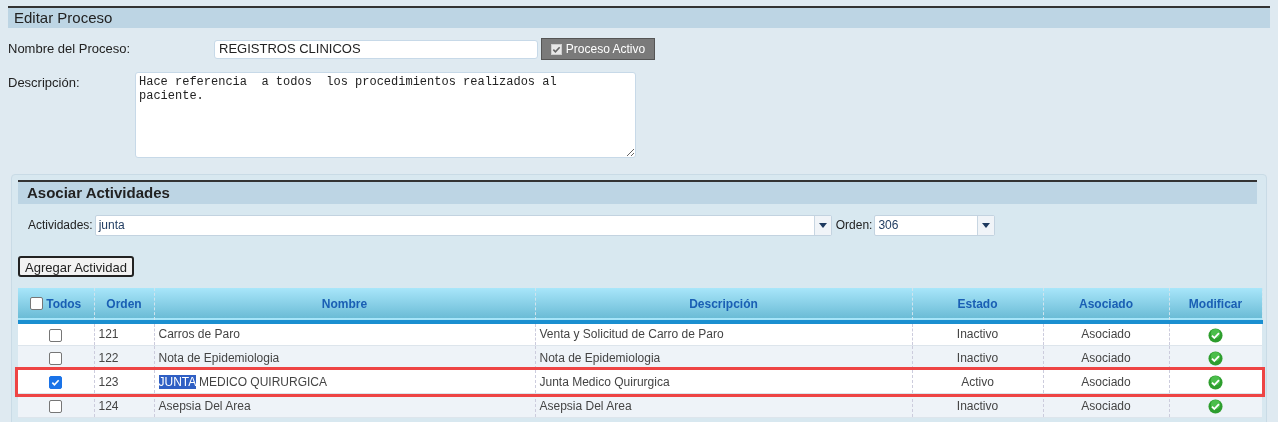  Describe the element at coordinates (64, 304) in the screenshot. I see `column-header: Todos` at that location.